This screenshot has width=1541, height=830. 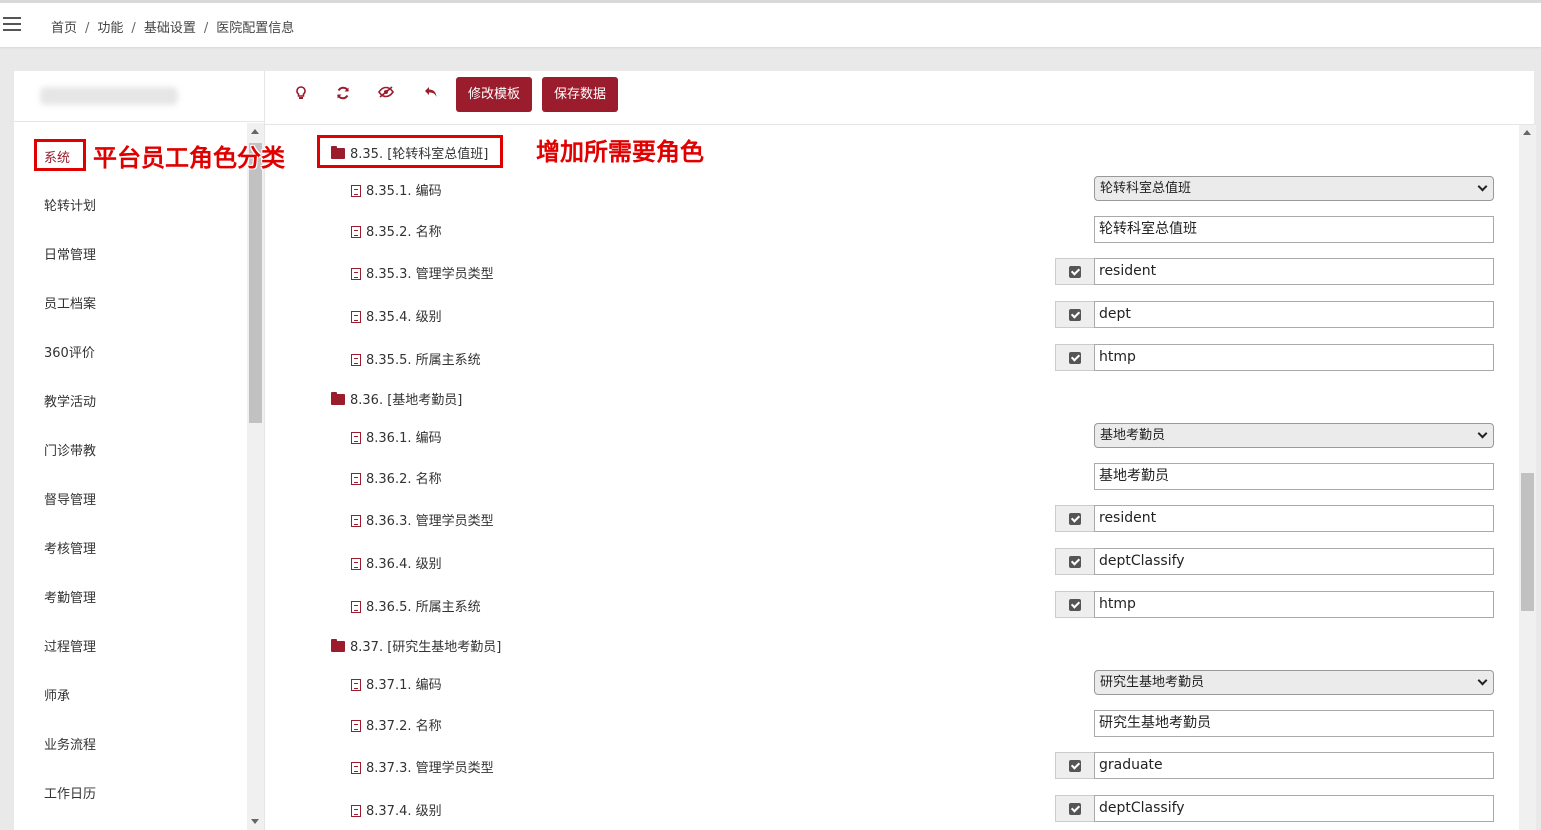 I want to click on name-input: 基地考勤员, so click(x=1294, y=476).